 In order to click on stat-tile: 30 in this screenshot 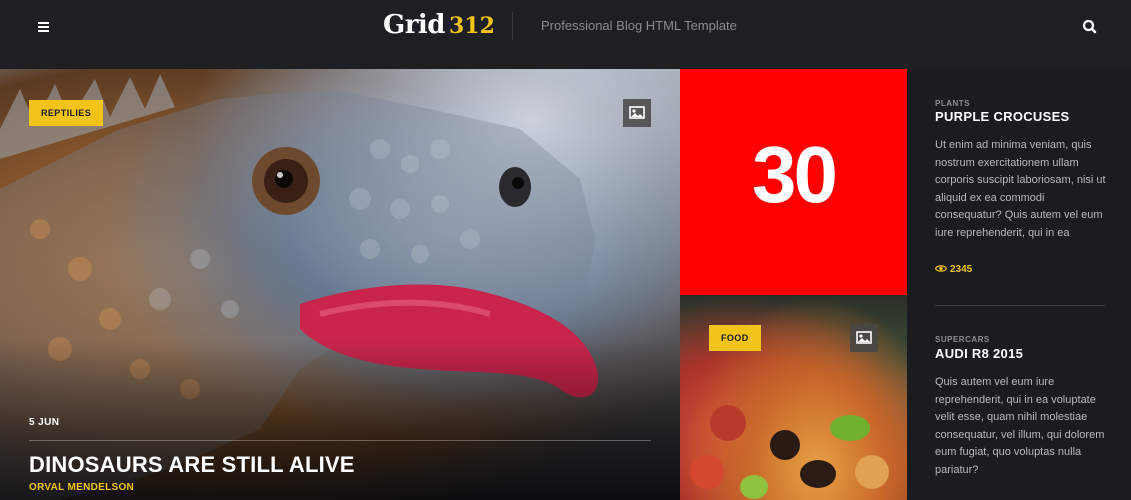, I will do `click(793, 182)`.